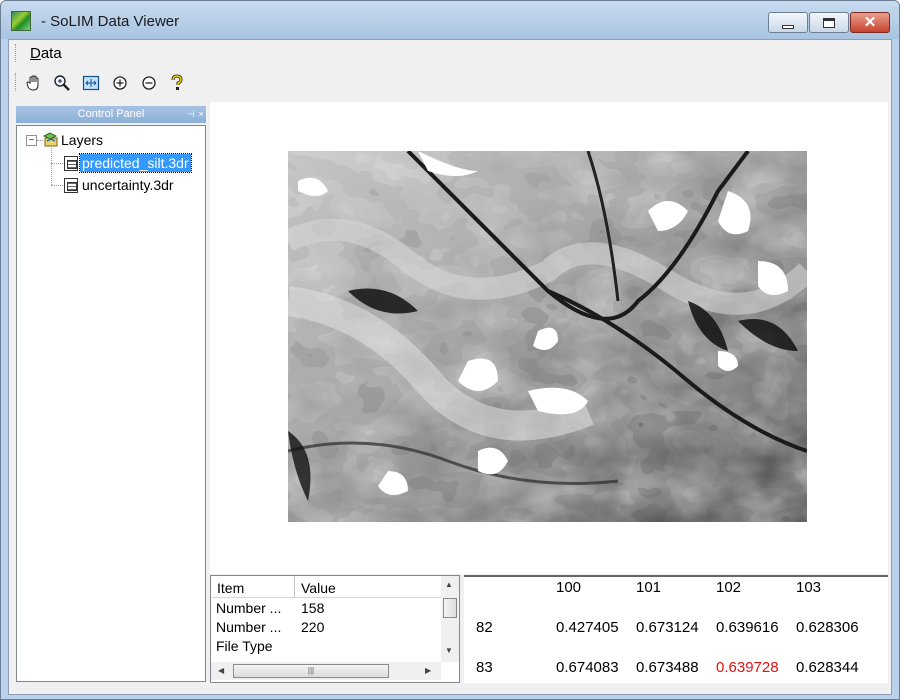  What do you see at coordinates (450, 83) in the screenshot?
I see `toolbar` at bounding box center [450, 83].